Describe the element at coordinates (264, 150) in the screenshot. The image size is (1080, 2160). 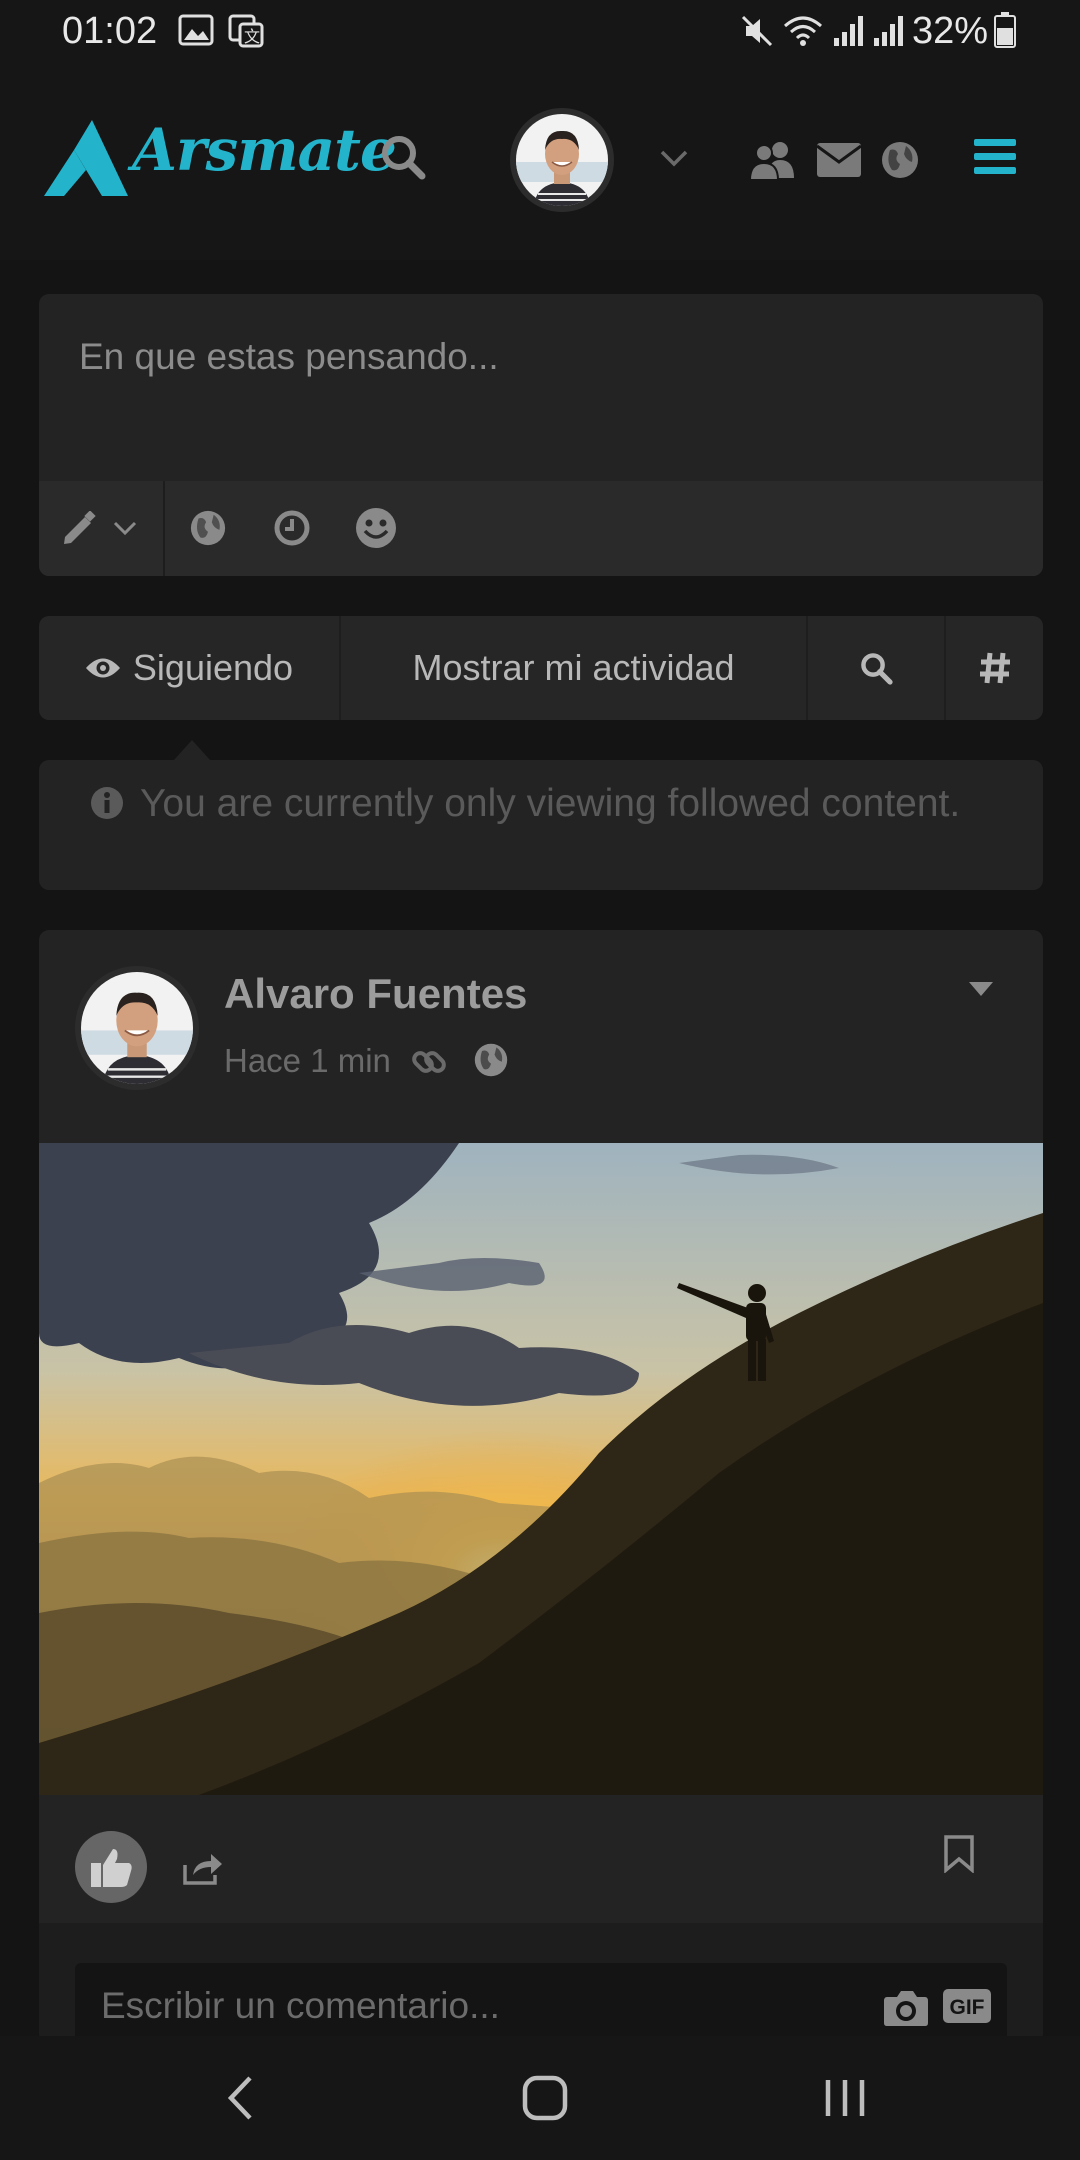
I see `brand-name: Arsmate` at that location.